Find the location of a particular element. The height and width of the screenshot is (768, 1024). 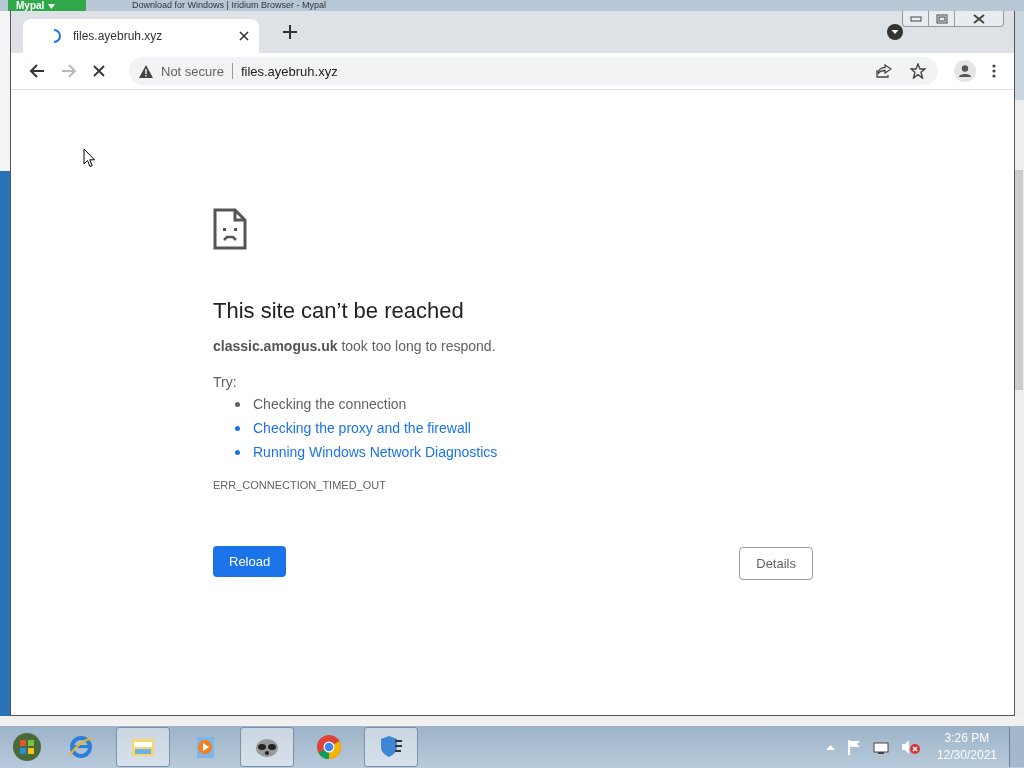

tab-title: files.ayebruh.xyz is located at coordinates (118, 36).